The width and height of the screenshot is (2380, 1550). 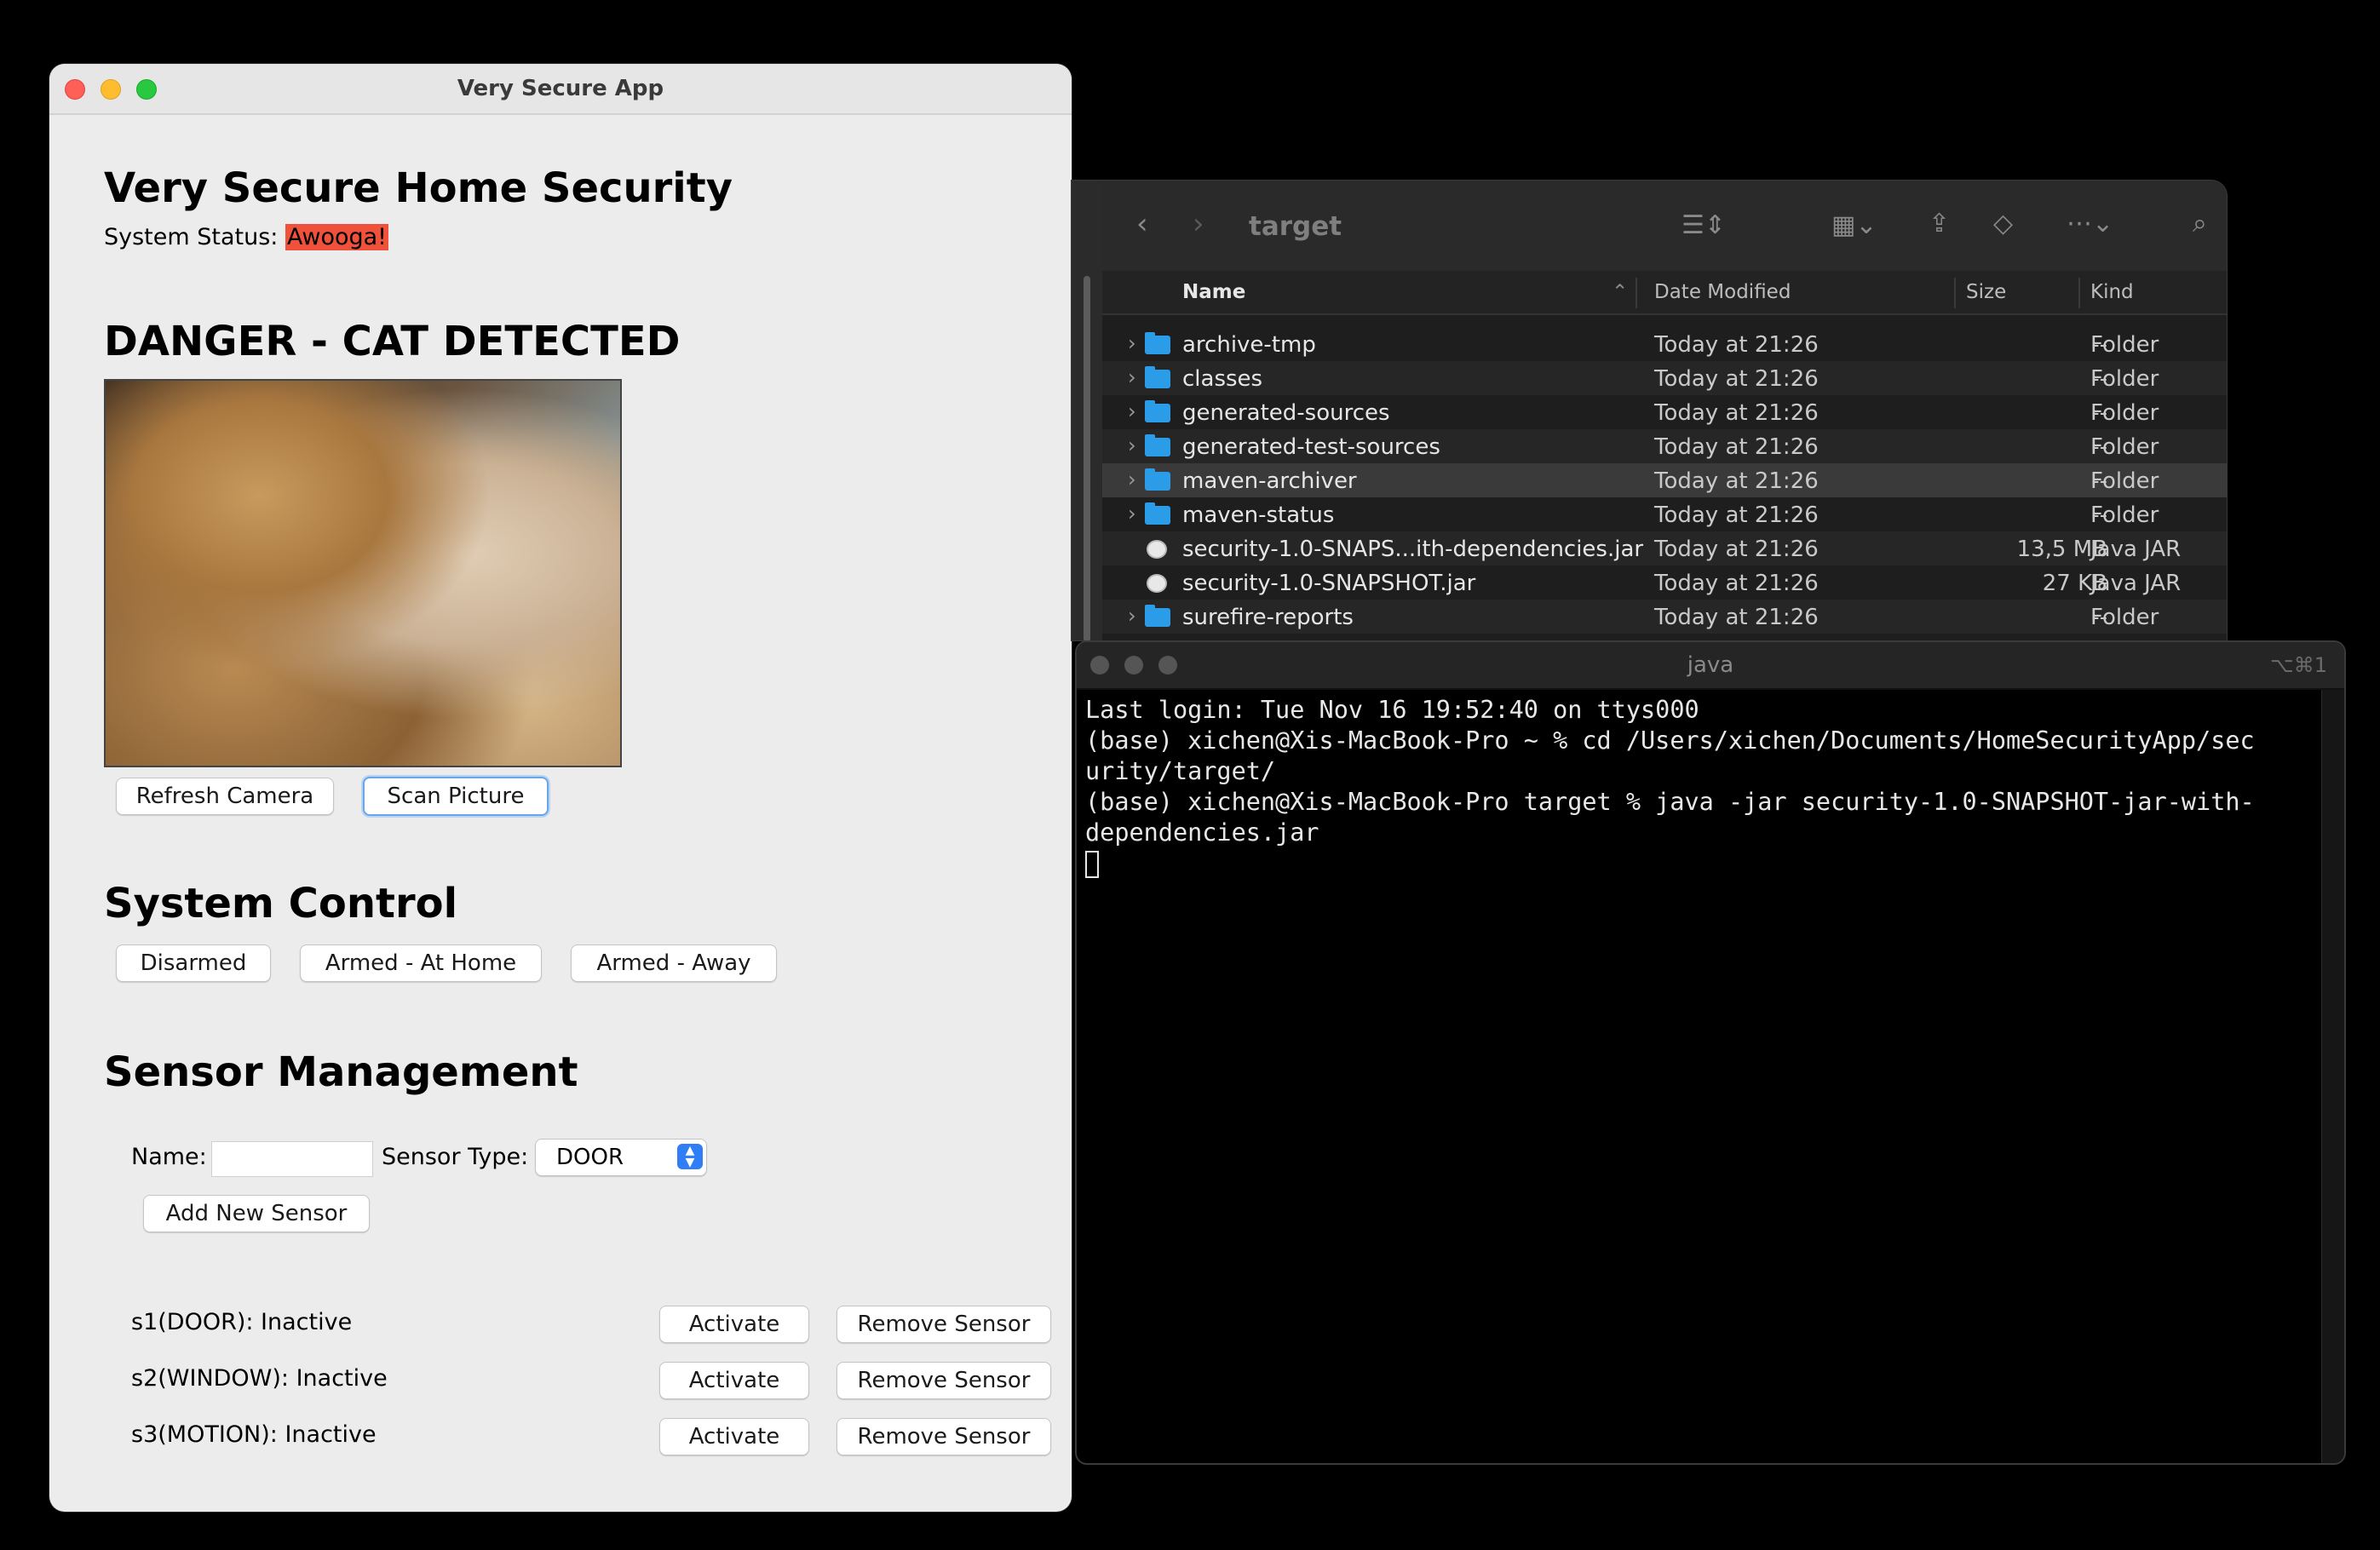 I want to click on file-name: classes, so click(x=1222, y=379).